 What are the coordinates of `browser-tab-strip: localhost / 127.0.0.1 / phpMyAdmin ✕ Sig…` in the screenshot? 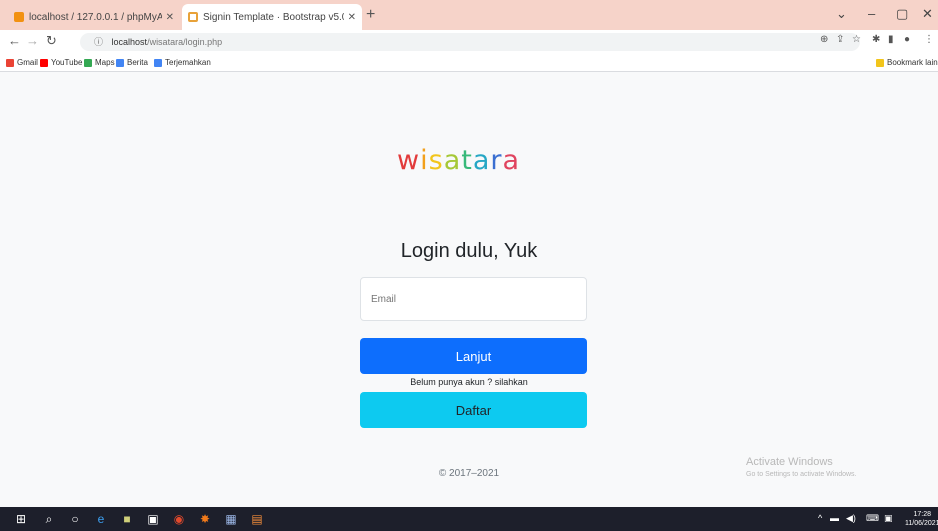 It's located at (469, 15).